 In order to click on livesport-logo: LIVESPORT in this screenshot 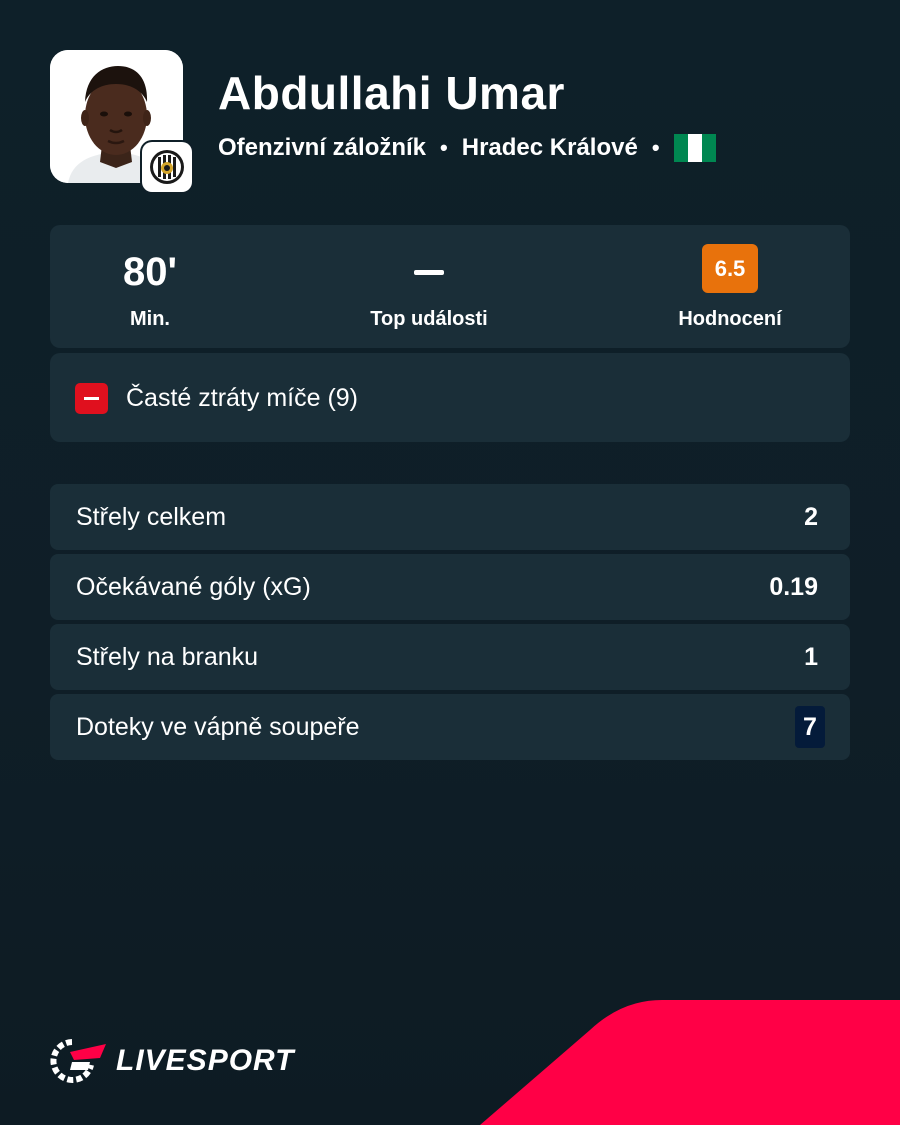, I will do `click(172, 1061)`.